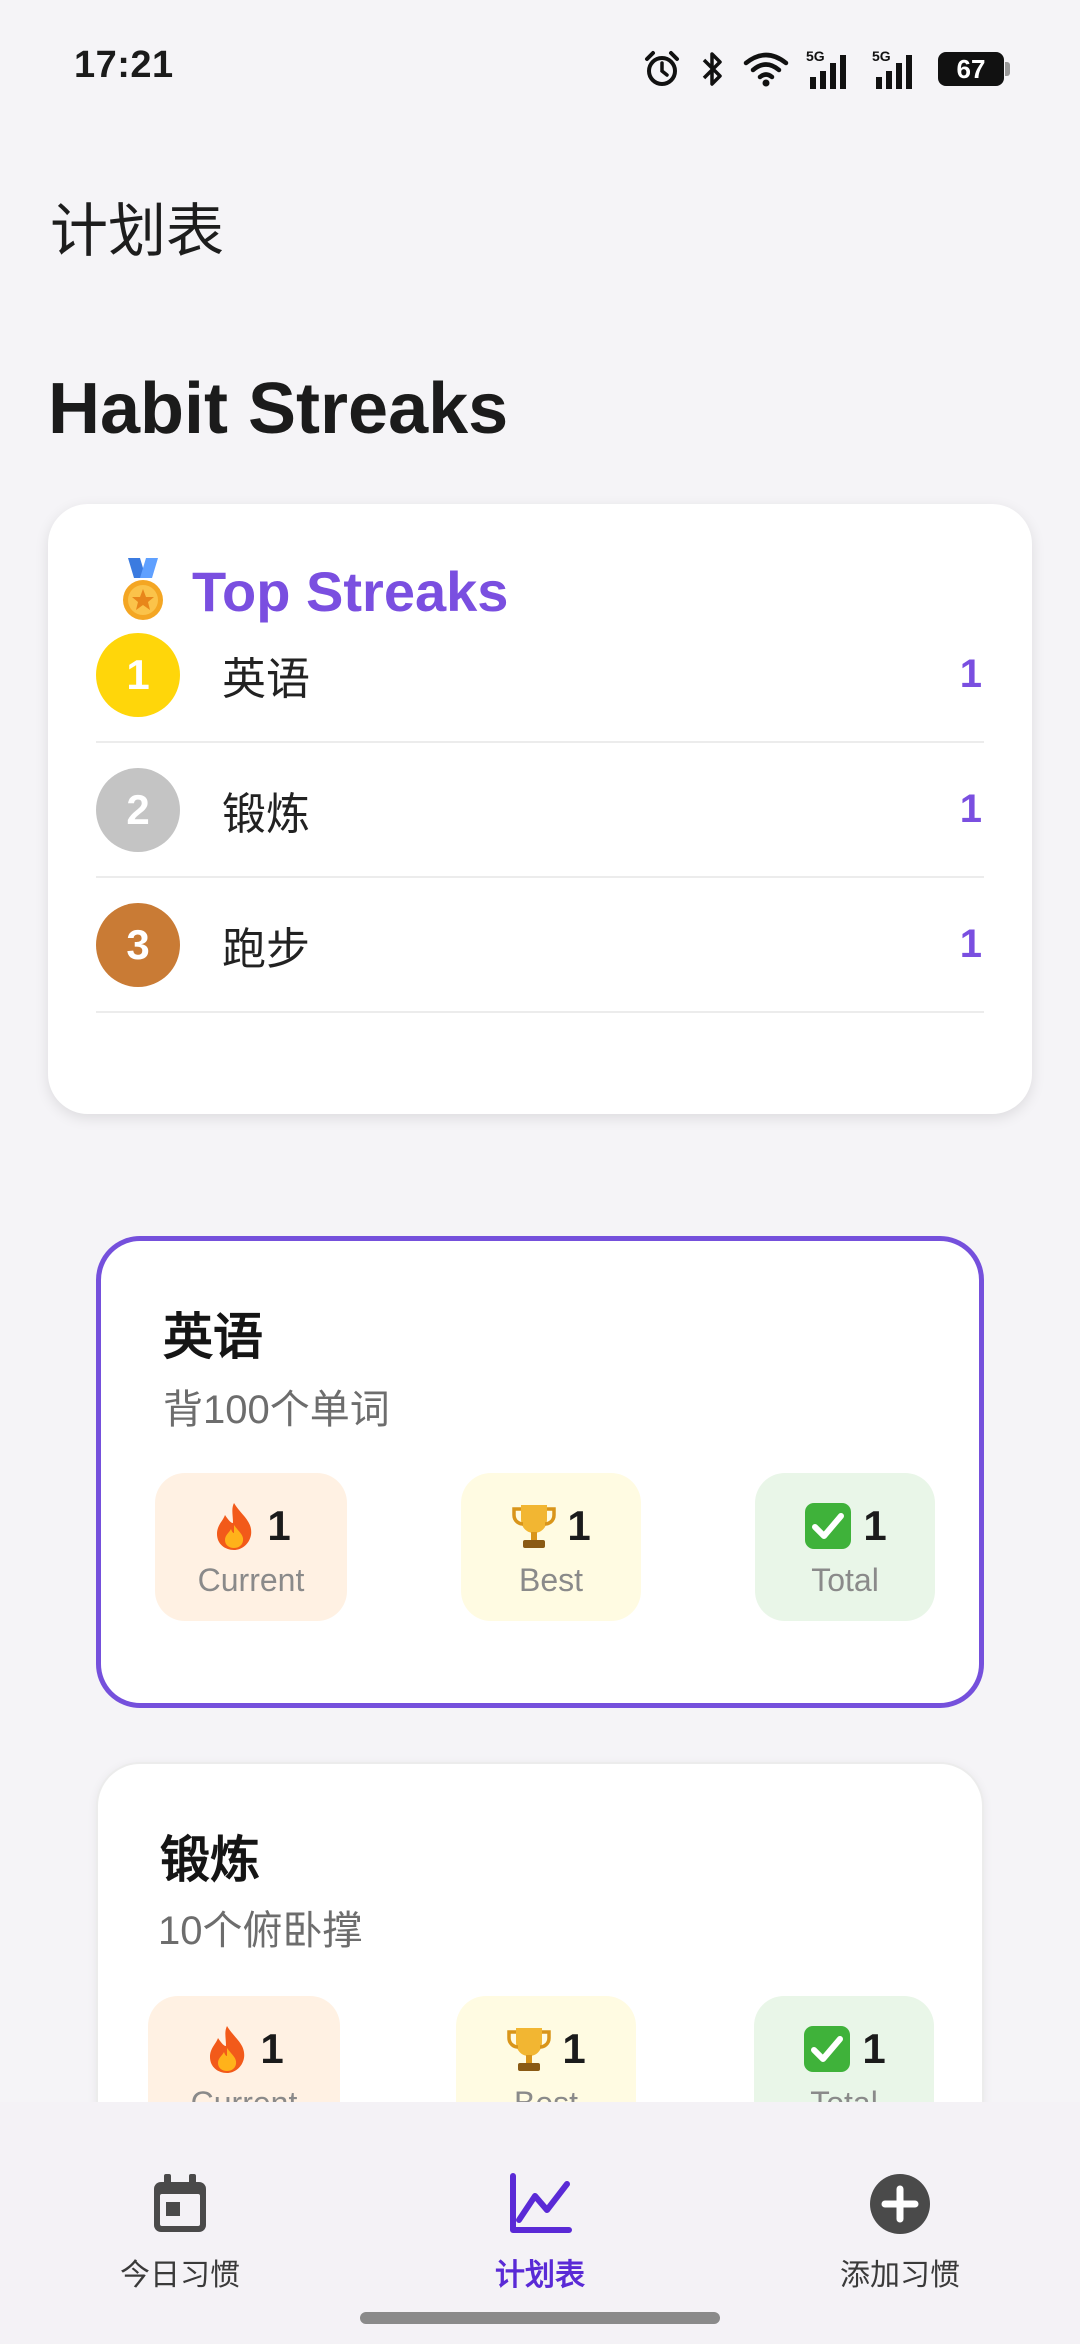 Image resolution: width=1080 pixels, height=2344 pixels. I want to click on streak-row: 1 英语 1, so click(540, 675).